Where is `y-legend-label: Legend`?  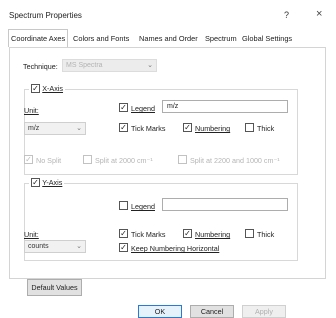
y-legend-label: Legend is located at coordinates (143, 206).